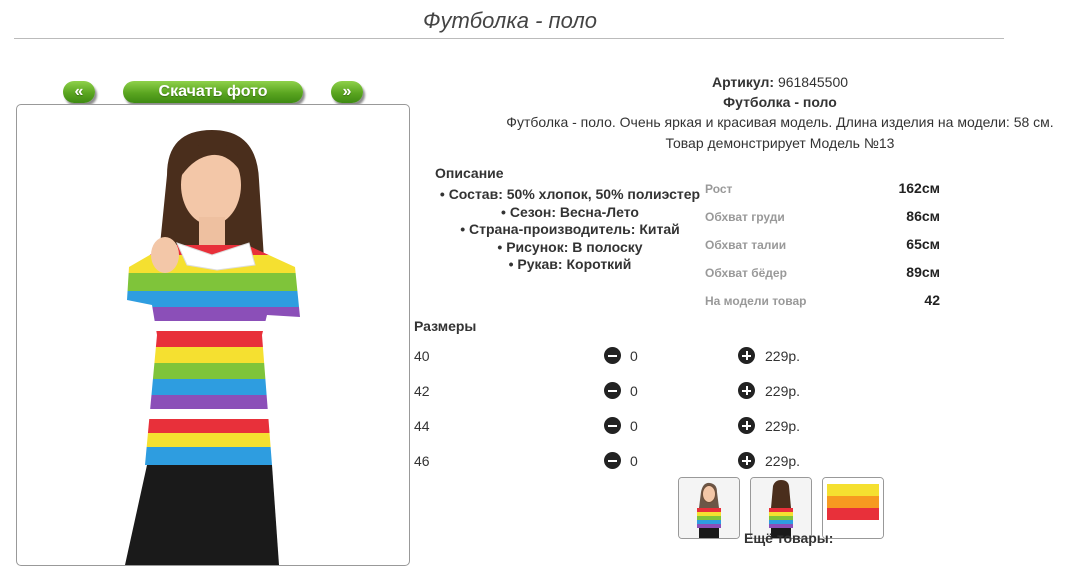  I want to click on measurement-label: Обхват бёдер, so click(746, 273).